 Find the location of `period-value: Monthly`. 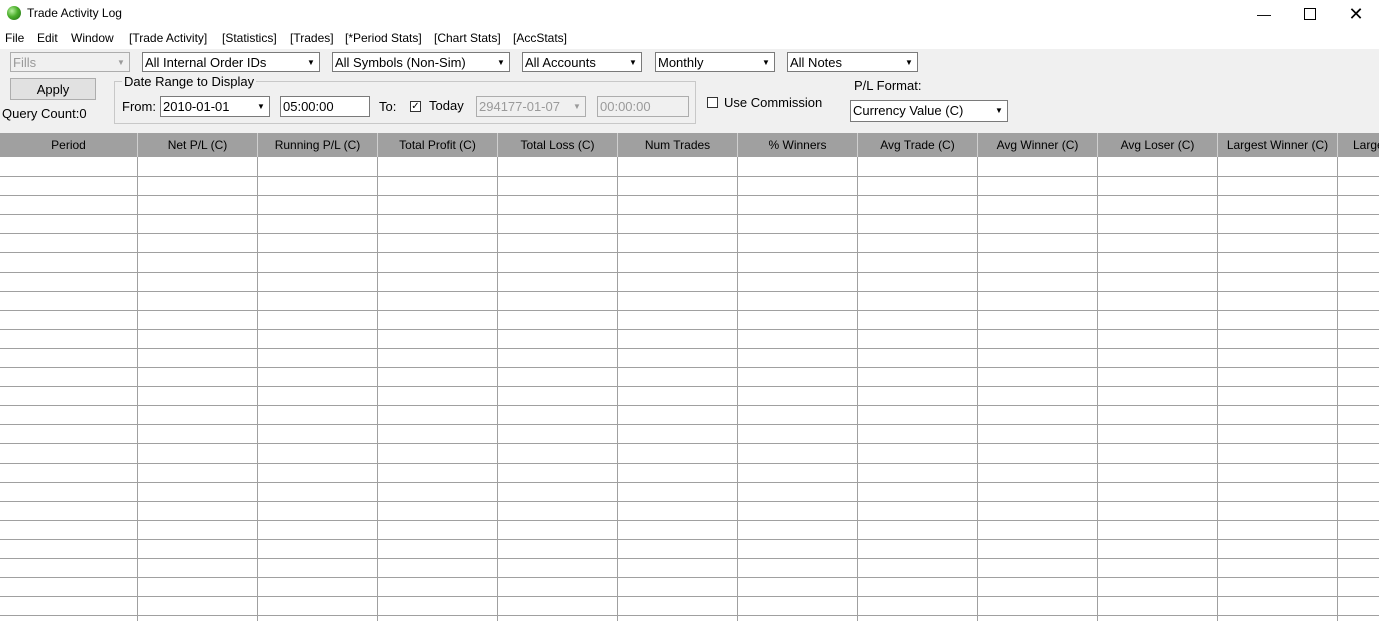

period-value: Monthly is located at coordinates (681, 62).